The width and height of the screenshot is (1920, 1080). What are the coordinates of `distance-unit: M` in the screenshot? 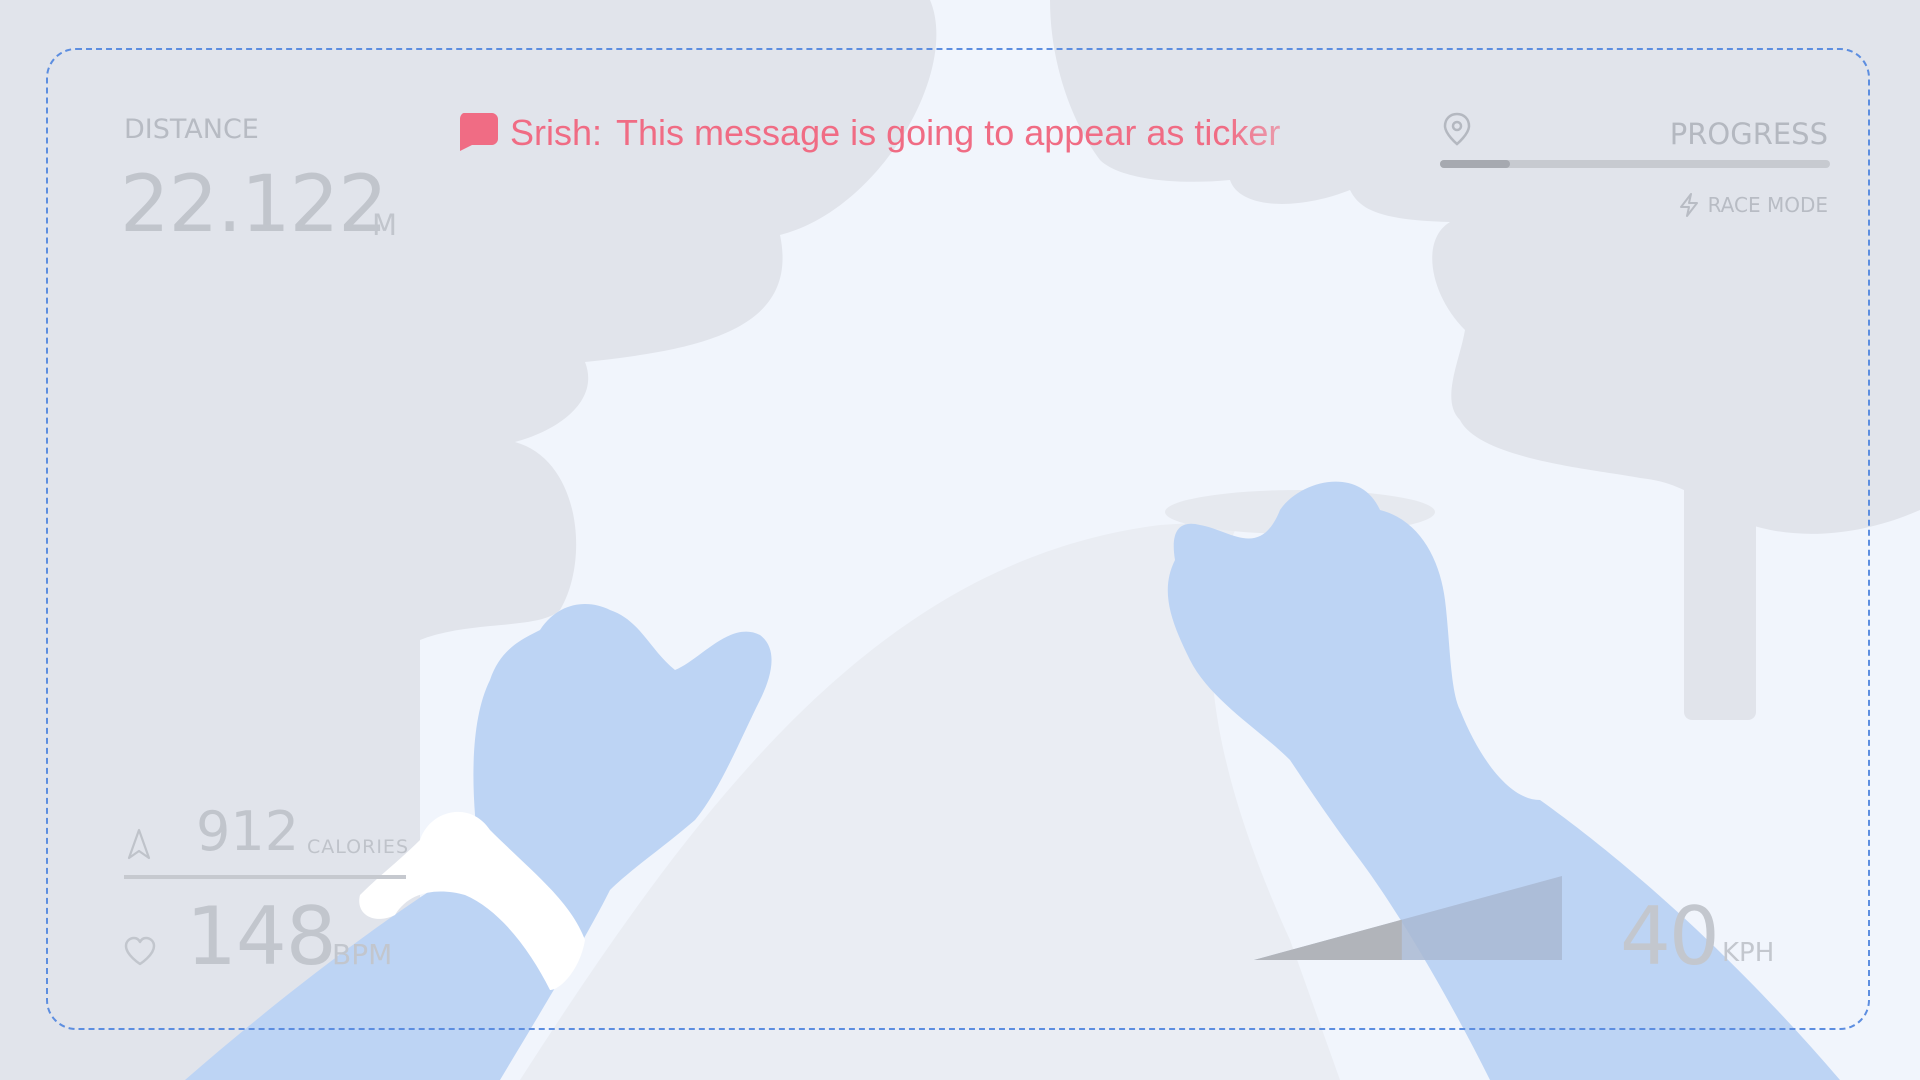 It's located at (385, 225).